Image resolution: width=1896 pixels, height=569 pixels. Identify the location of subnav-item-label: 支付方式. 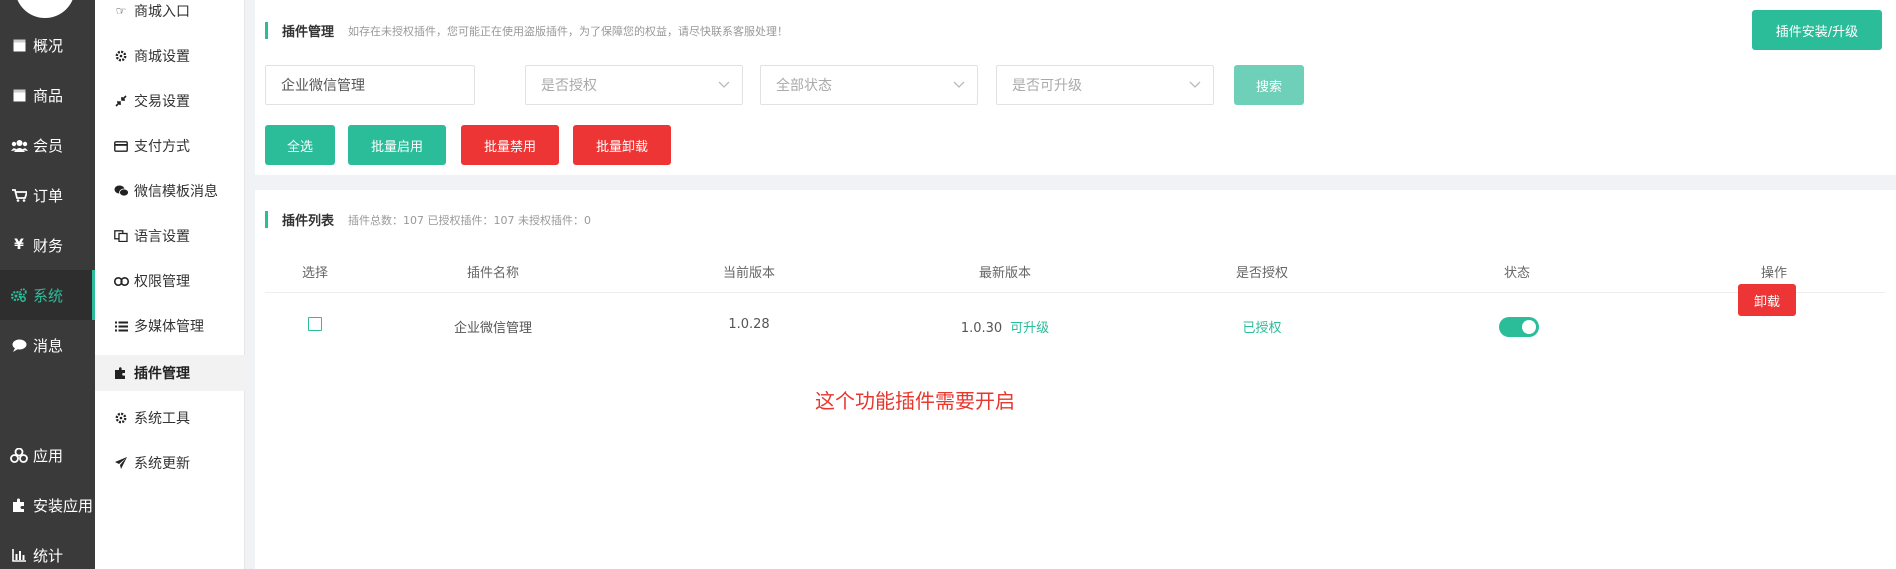
(162, 147).